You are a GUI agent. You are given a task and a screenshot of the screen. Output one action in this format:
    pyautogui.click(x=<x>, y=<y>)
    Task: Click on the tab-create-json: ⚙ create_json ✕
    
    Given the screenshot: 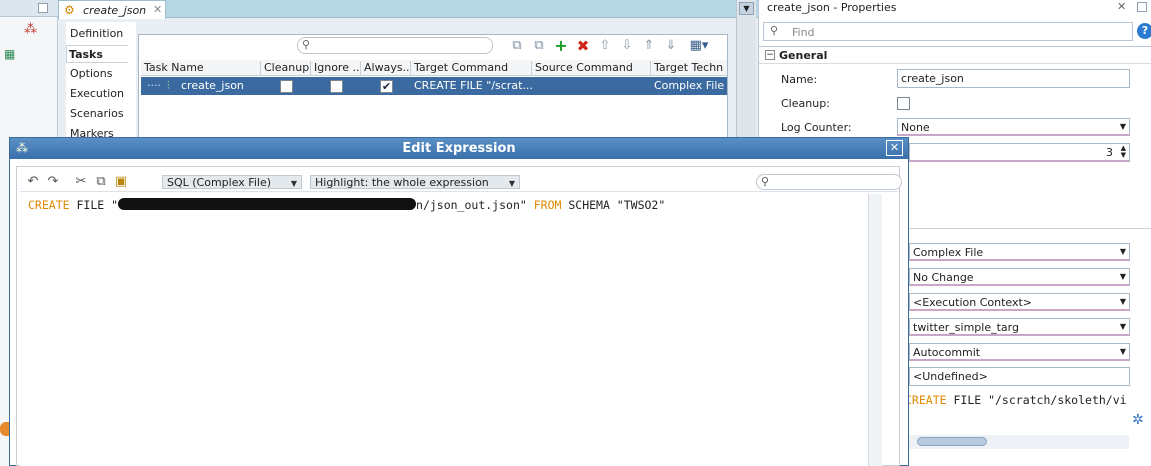 What is the action you would take?
    pyautogui.click(x=112, y=9)
    